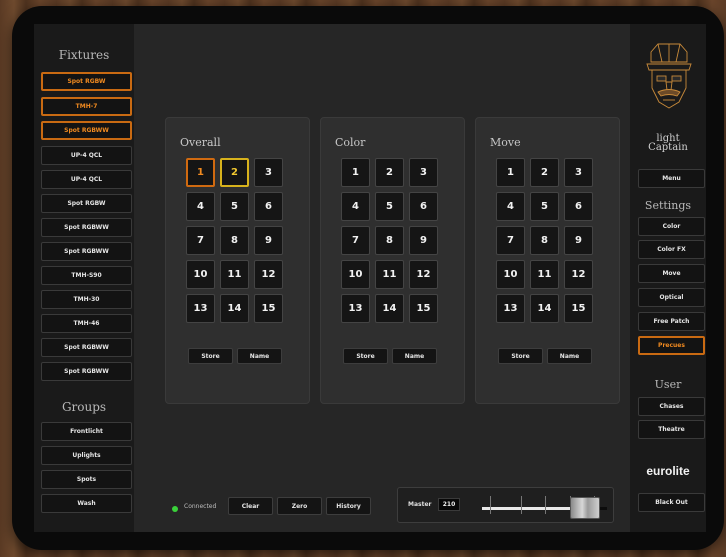 Image resolution: width=726 pixels, height=557 pixels. What do you see at coordinates (200, 506) in the screenshot?
I see `connection-status-text: Connected` at bounding box center [200, 506].